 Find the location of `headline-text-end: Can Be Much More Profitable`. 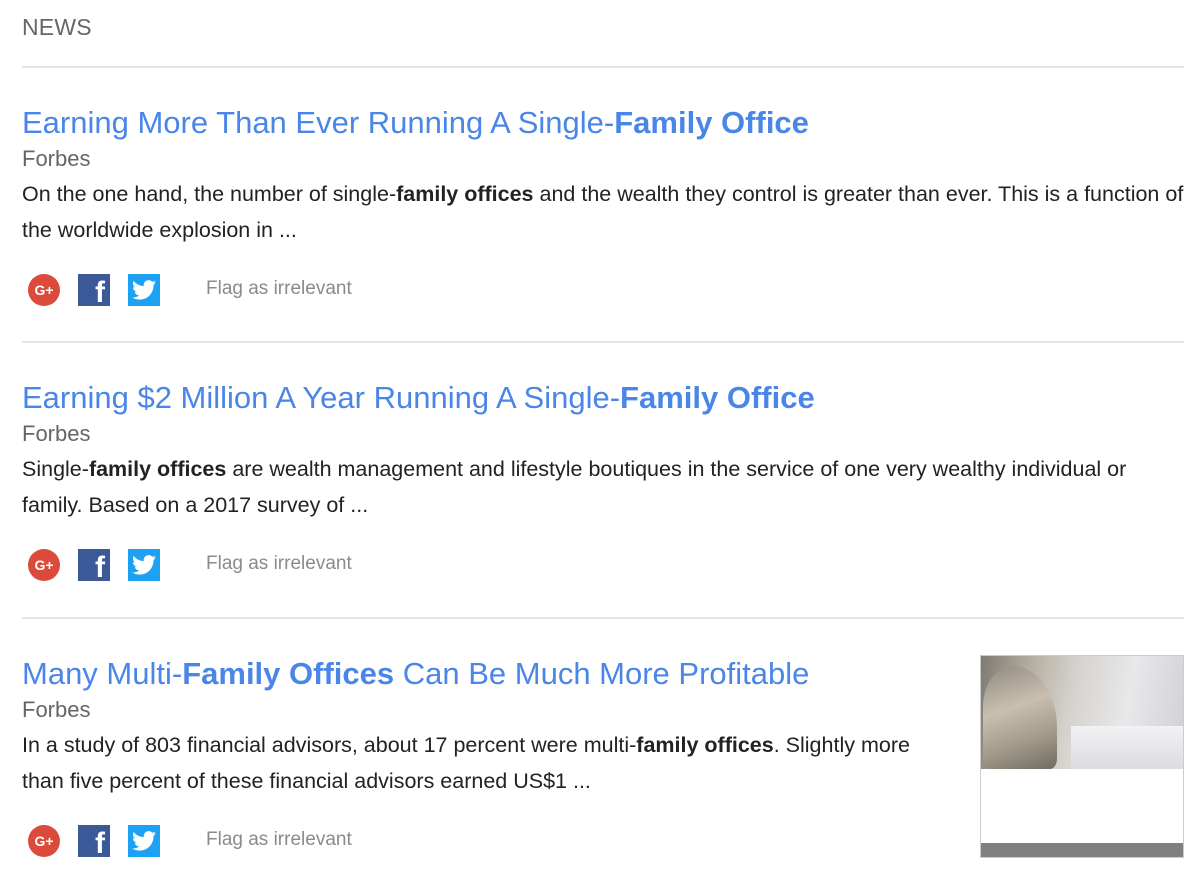

headline-text-end: Can Be Much More Profitable is located at coordinates (602, 673).